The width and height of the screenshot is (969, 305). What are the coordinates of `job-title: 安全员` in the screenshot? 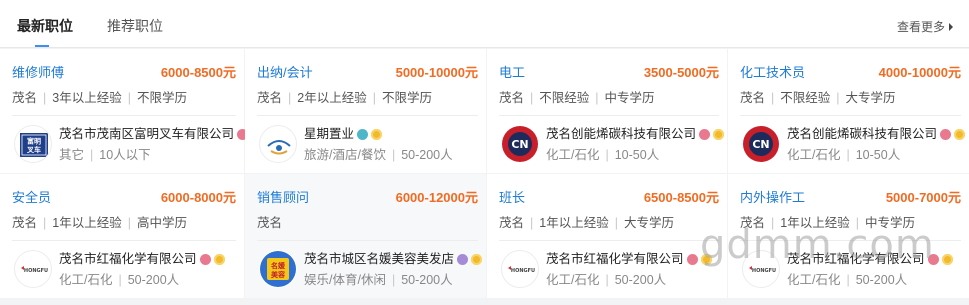 It's located at (31, 198).